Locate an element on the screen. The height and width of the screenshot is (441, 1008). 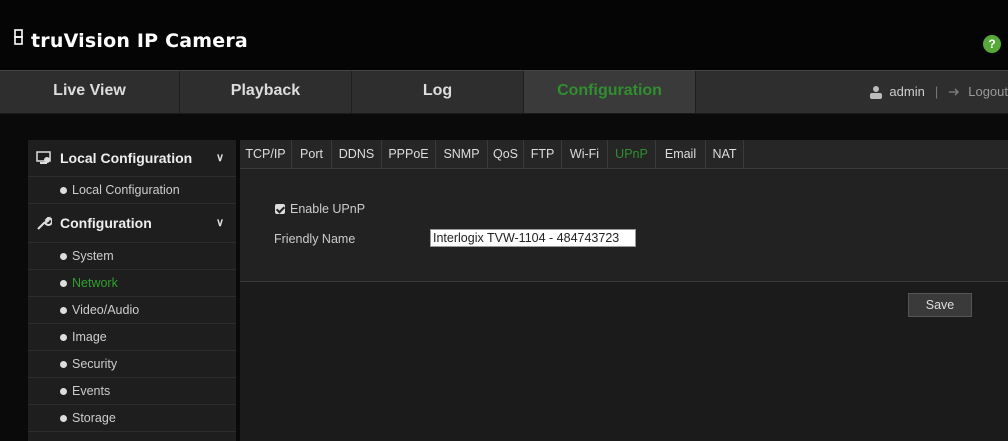
sidebar-item-image: Image is located at coordinates (132, 337).